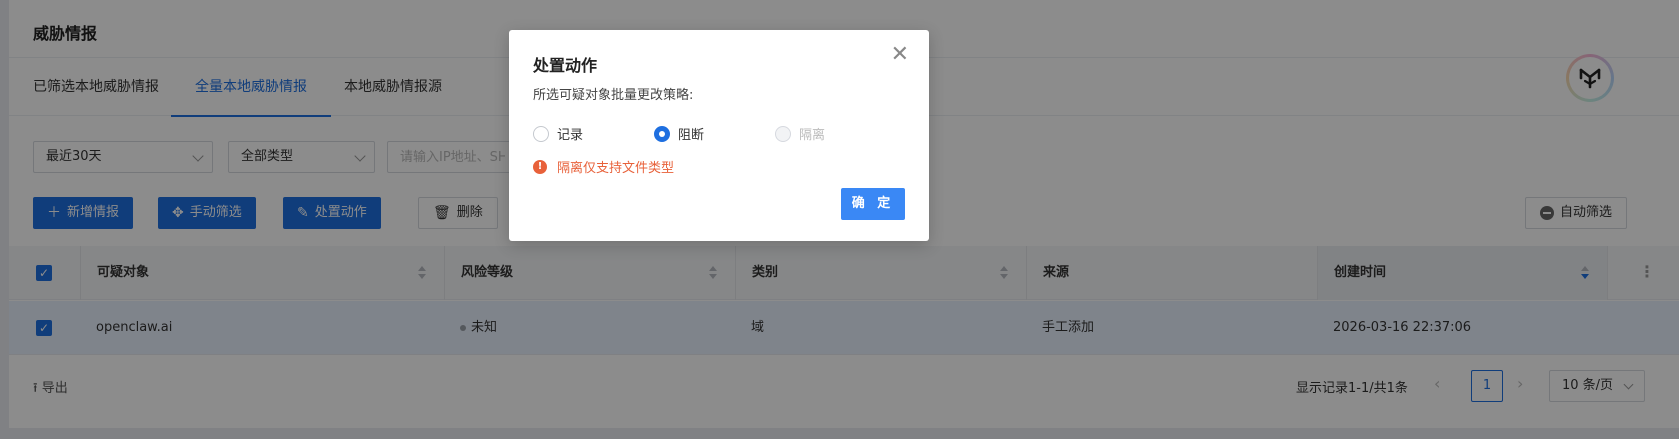 This screenshot has height=439, width=1679. Describe the element at coordinates (565, 65) in the screenshot. I see `dialog-title: 处置动作` at that location.